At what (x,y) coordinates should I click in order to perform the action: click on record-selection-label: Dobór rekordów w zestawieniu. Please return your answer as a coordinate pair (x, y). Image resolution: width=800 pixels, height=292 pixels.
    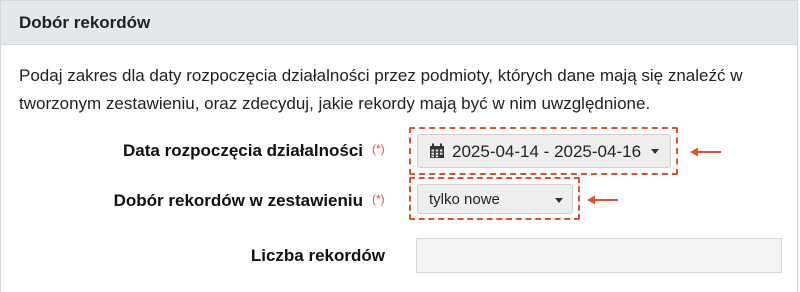
    Looking at the image, I should click on (238, 200).